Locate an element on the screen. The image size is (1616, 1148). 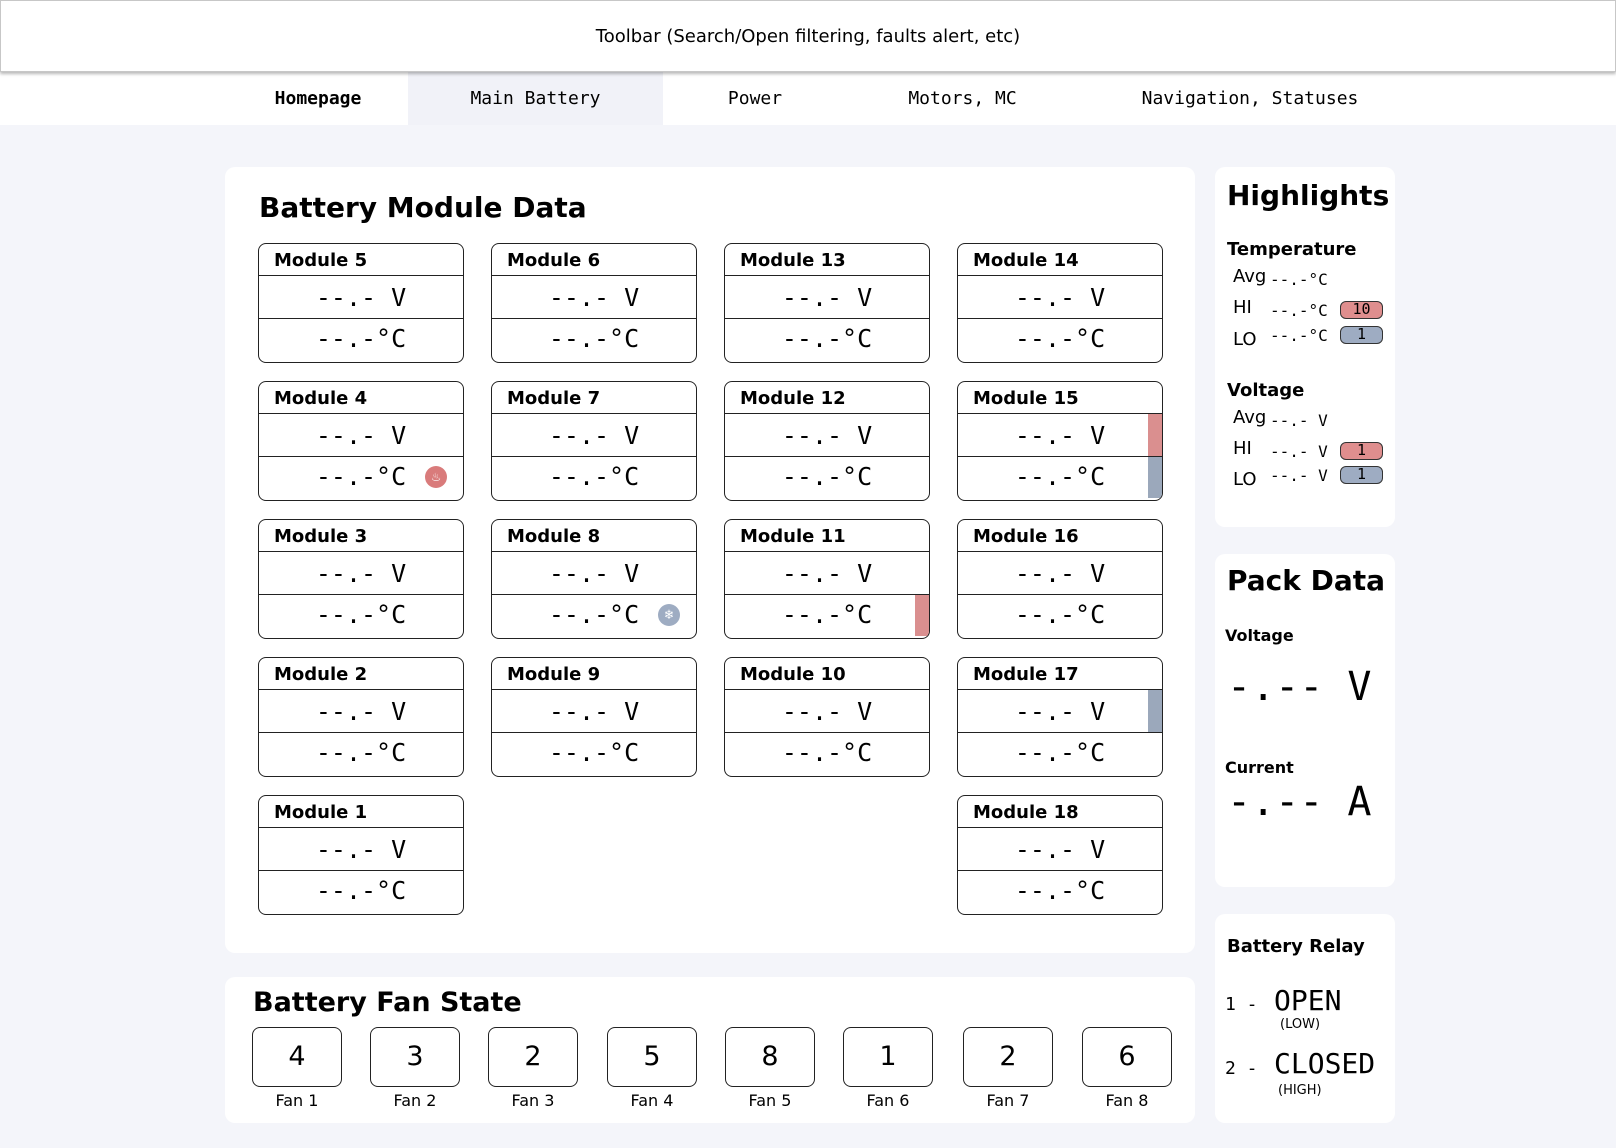
module-name: Module 18 is located at coordinates (1060, 812).